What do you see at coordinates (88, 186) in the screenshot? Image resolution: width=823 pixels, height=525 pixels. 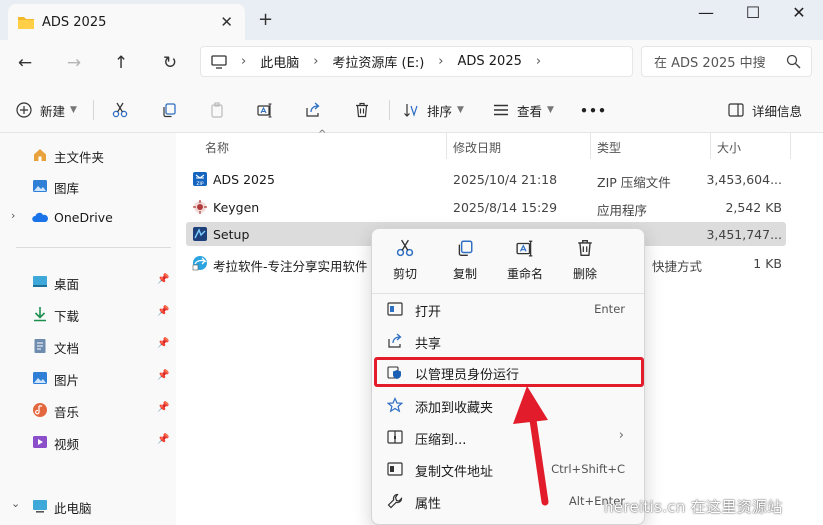 I see `sidebar-item-gallery: 图库` at bounding box center [88, 186].